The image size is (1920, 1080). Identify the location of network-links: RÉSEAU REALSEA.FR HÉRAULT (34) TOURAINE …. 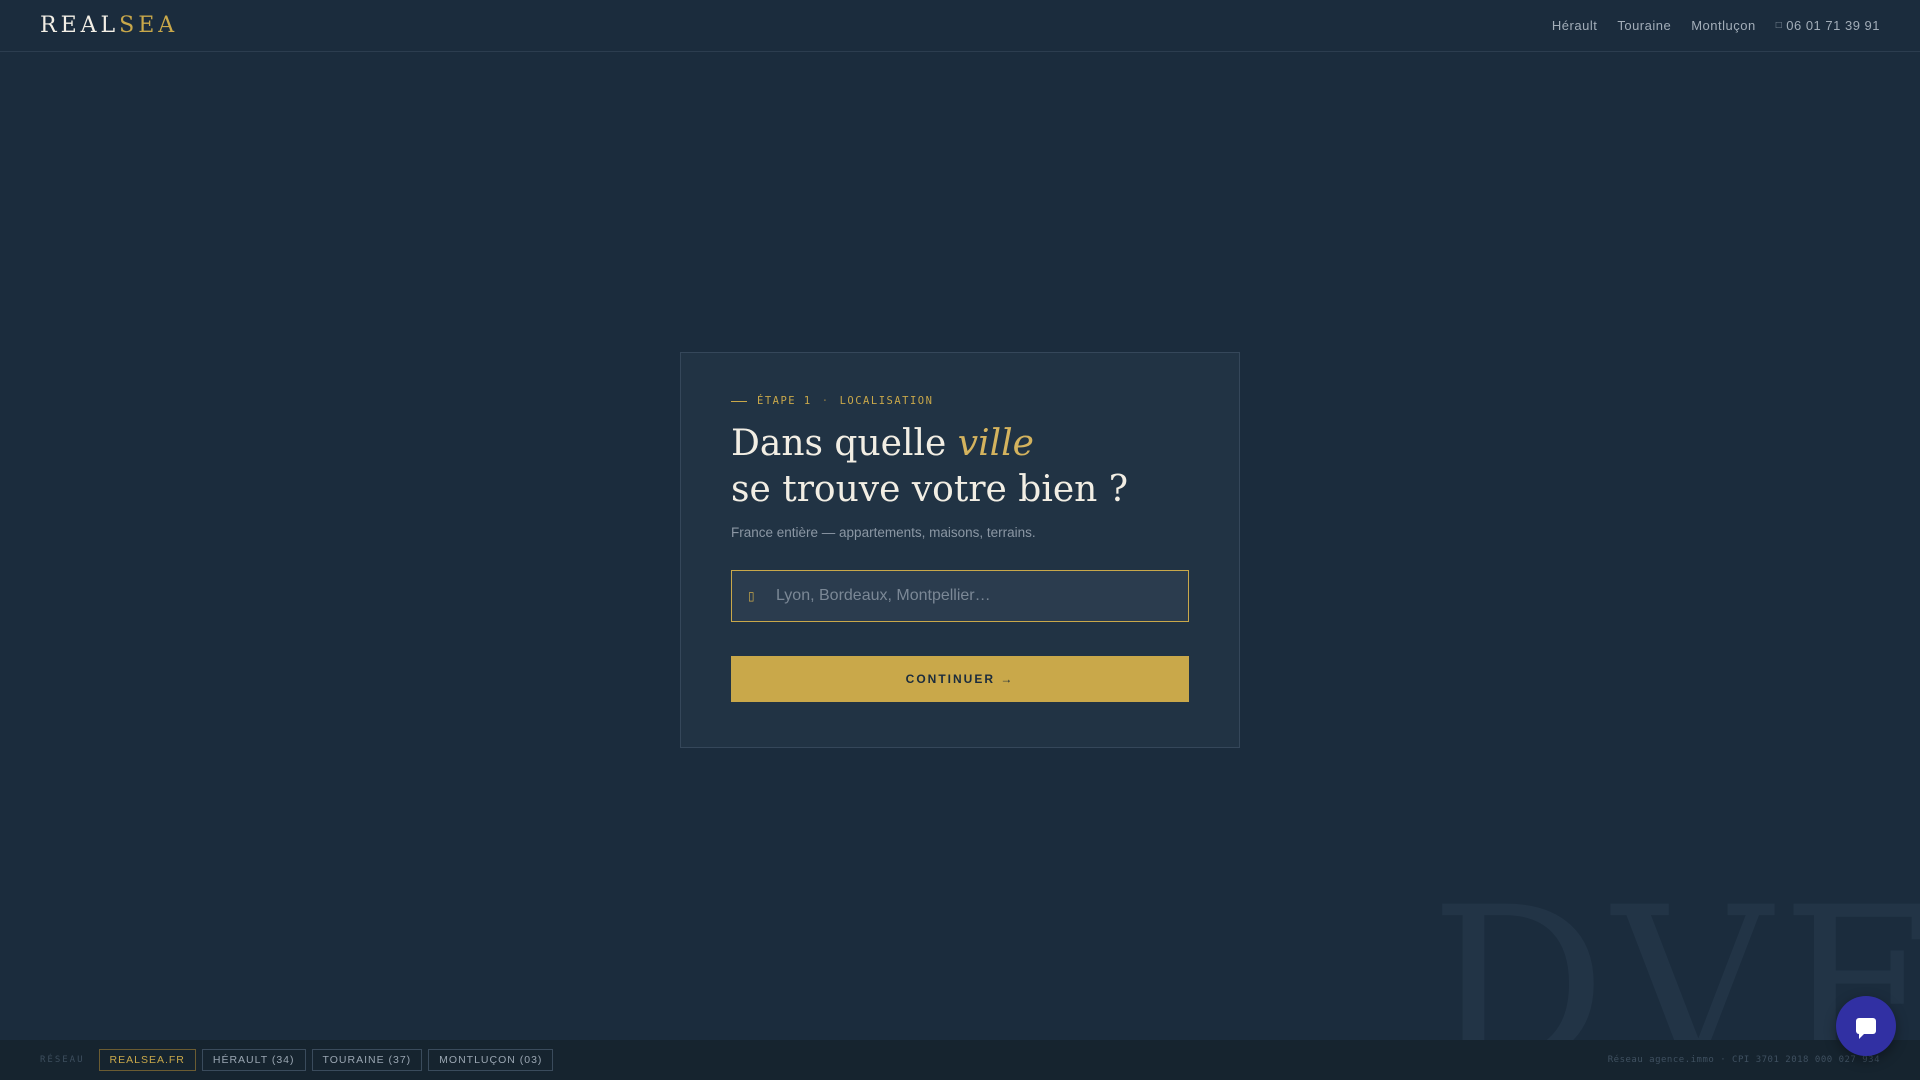
(297, 1060).